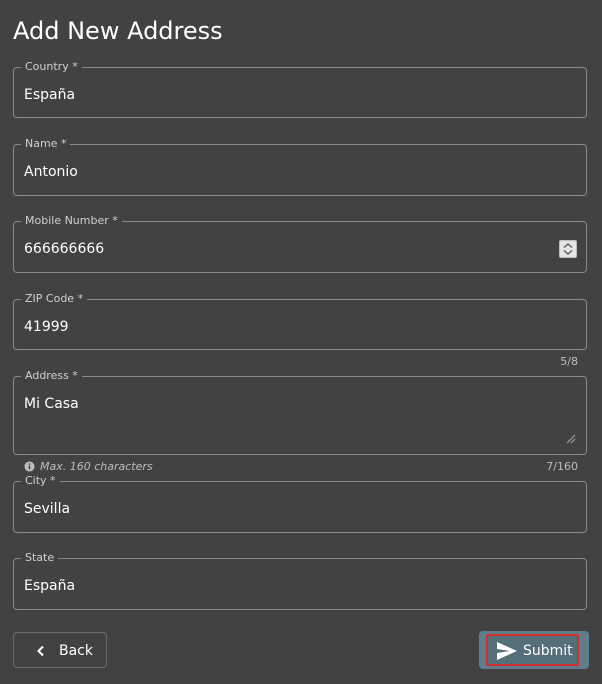  What do you see at coordinates (29, 466) in the screenshot?
I see `info-icon` at bounding box center [29, 466].